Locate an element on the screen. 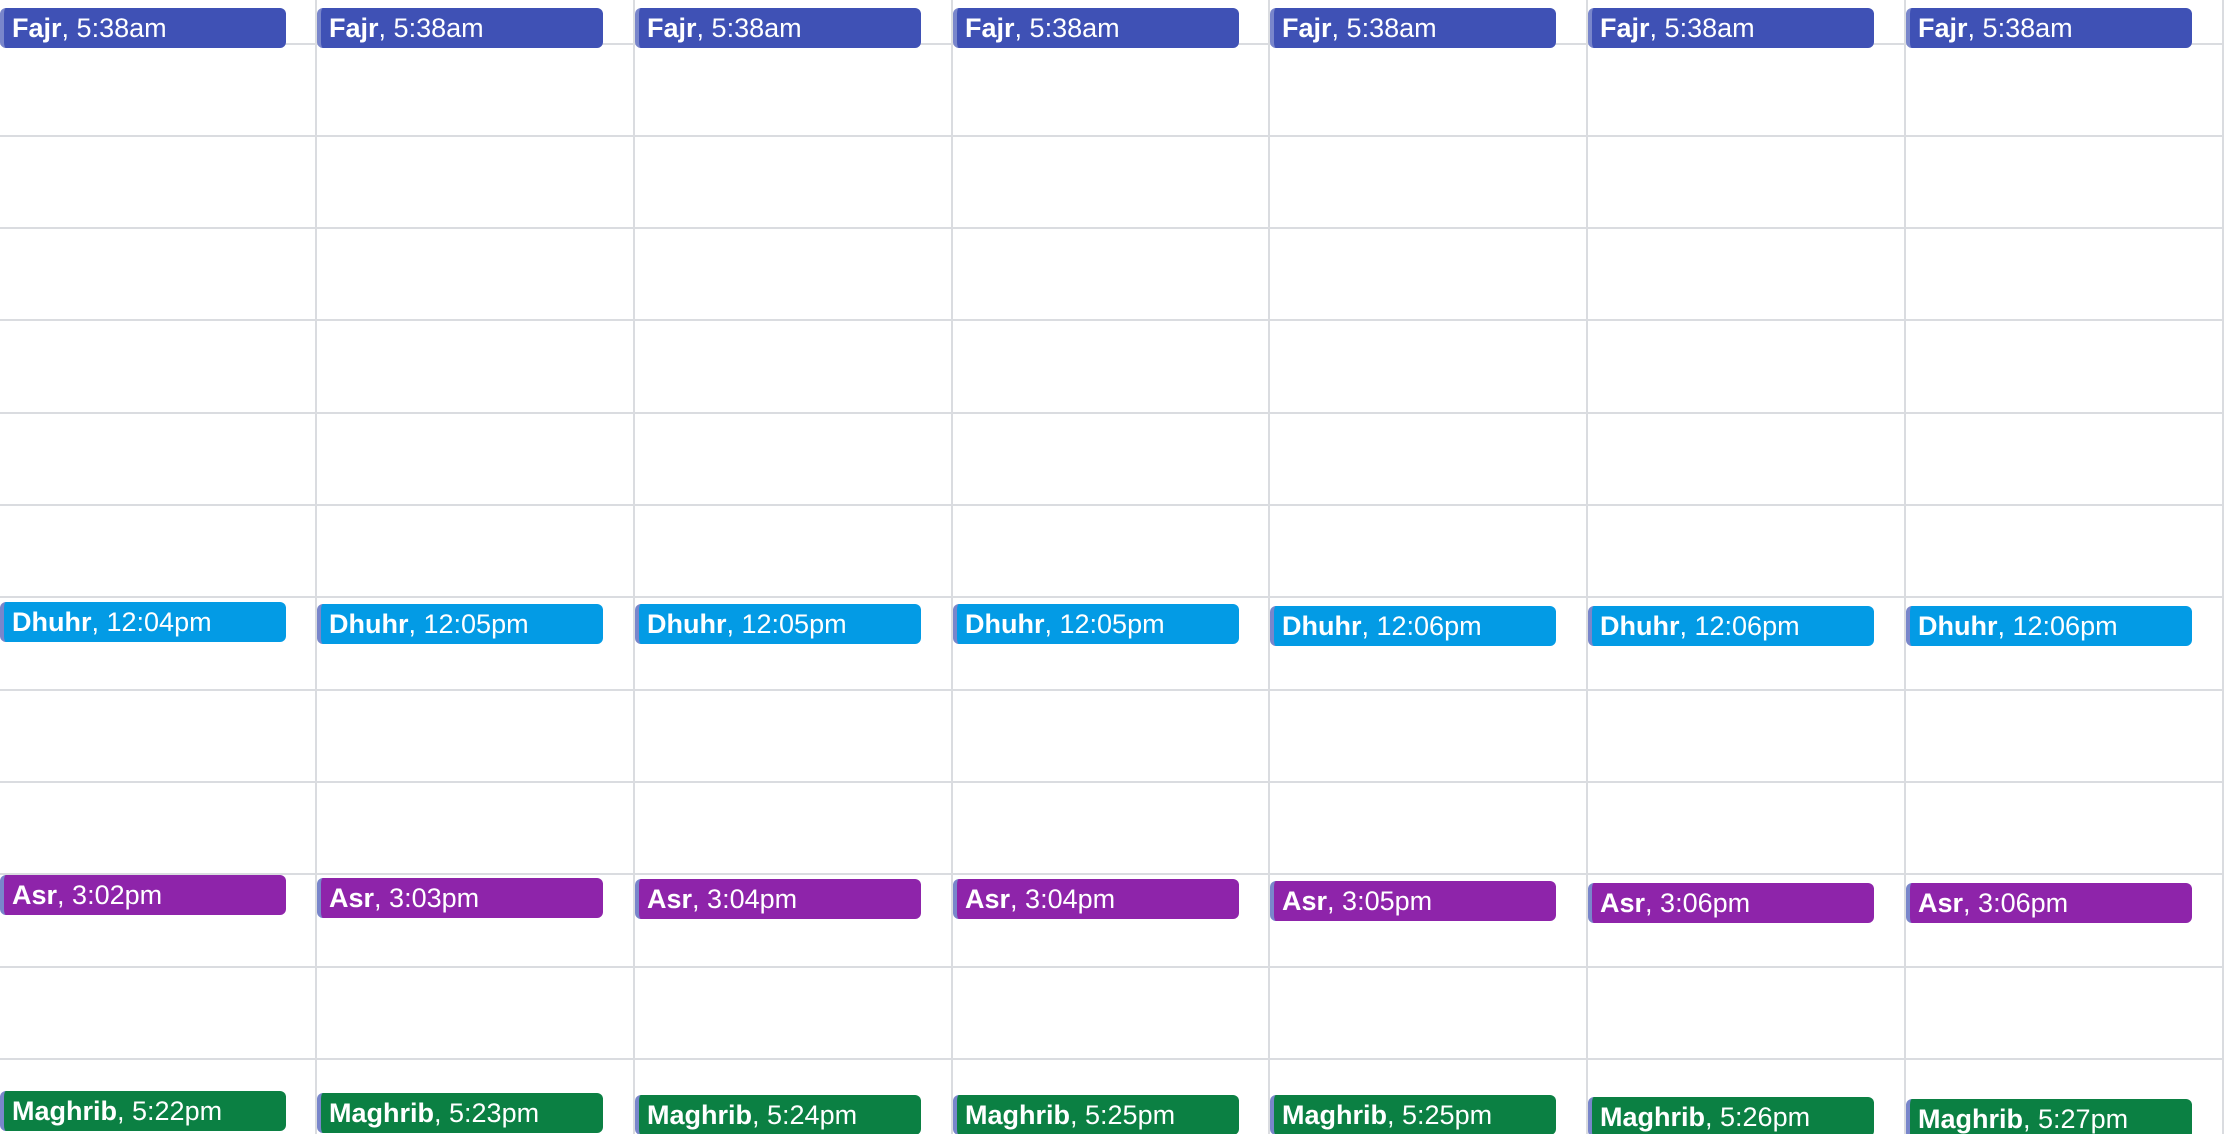 The width and height of the screenshot is (2230, 1134). event-asr: Asr, 3:05pm is located at coordinates (1413, 901).